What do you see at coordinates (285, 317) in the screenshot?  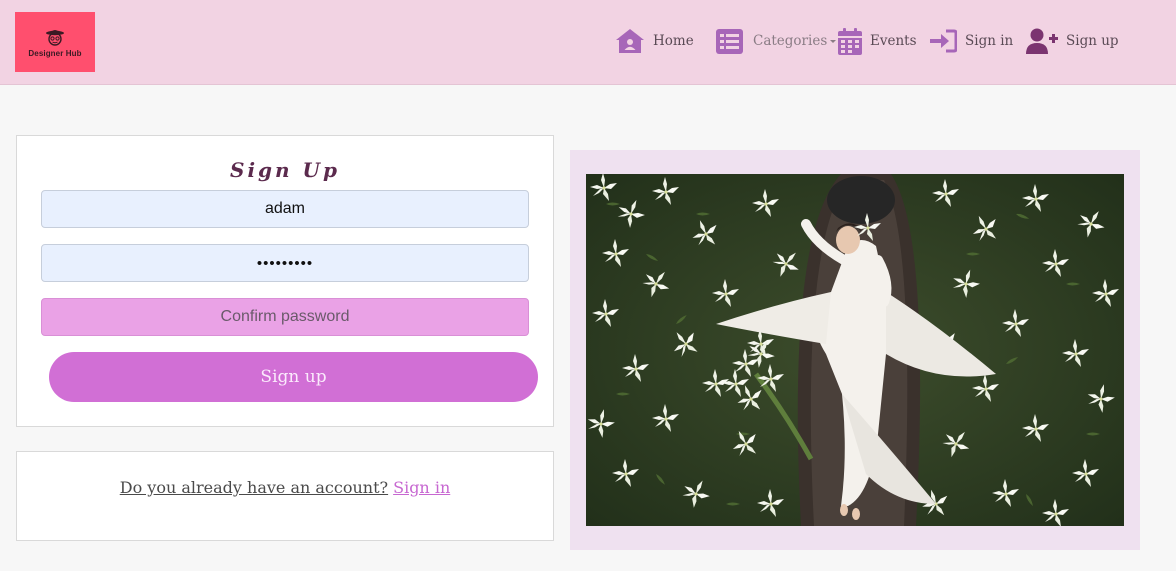 I see `confirm-password-input` at bounding box center [285, 317].